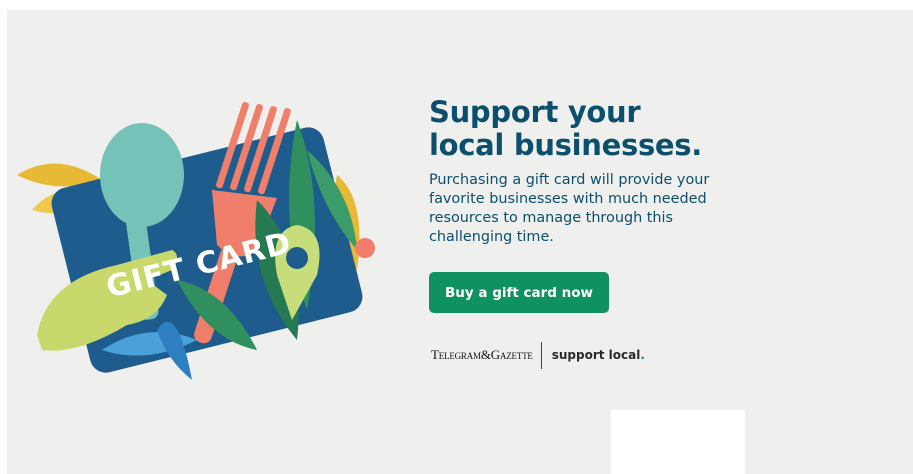 The width and height of the screenshot is (913, 474). What do you see at coordinates (538, 355) in the screenshot?
I see `brand-row: Telegram&Gazette support local.` at bounding box center [538, 355].